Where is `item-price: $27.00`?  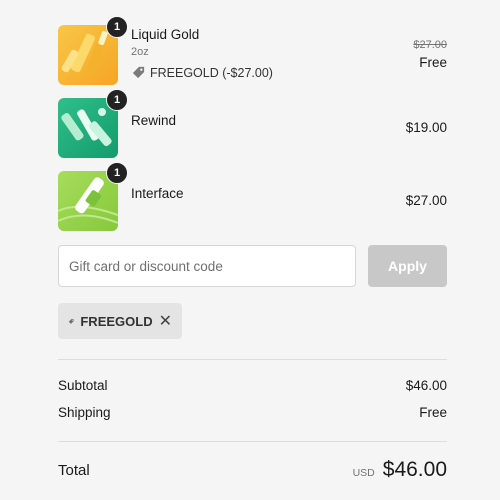
item-price: $27.00 is located at coordinates (426, 200).